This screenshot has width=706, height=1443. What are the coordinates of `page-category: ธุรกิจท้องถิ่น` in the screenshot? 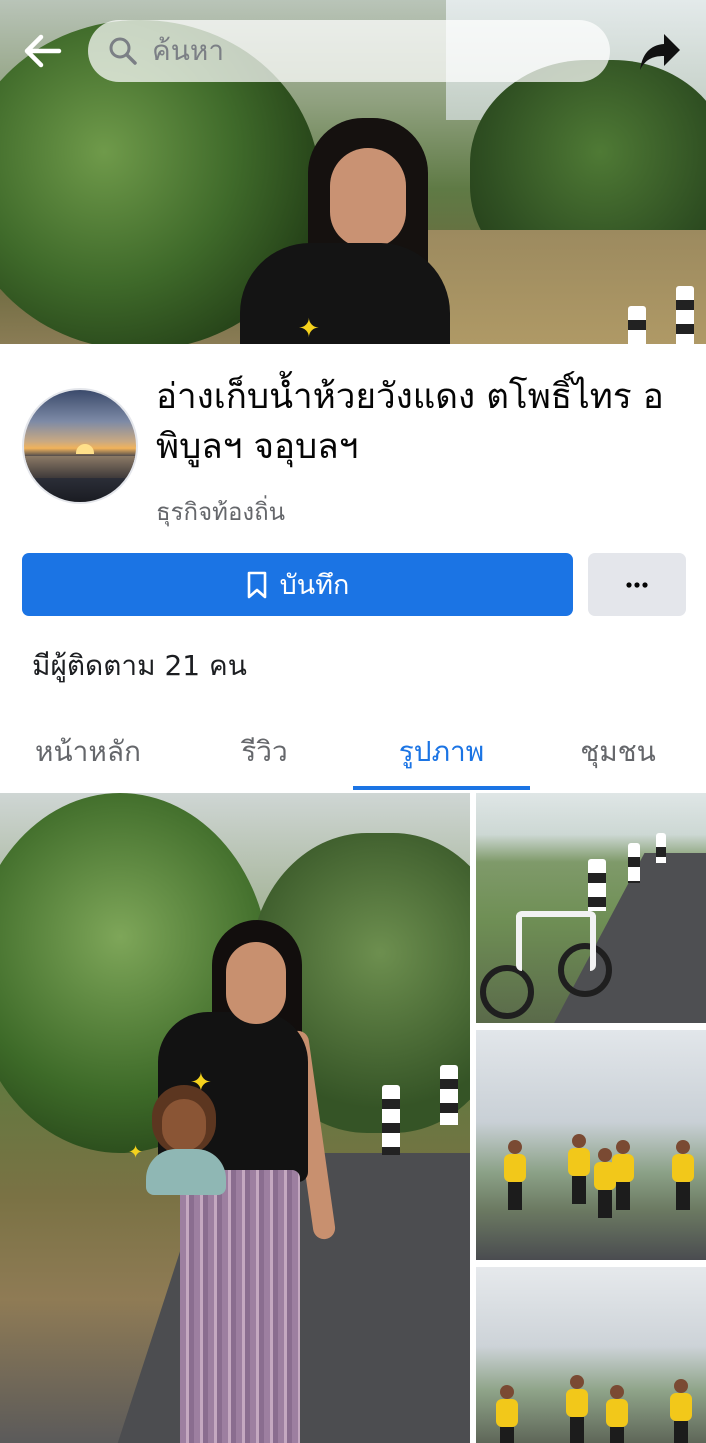 It's located at (220, 511).